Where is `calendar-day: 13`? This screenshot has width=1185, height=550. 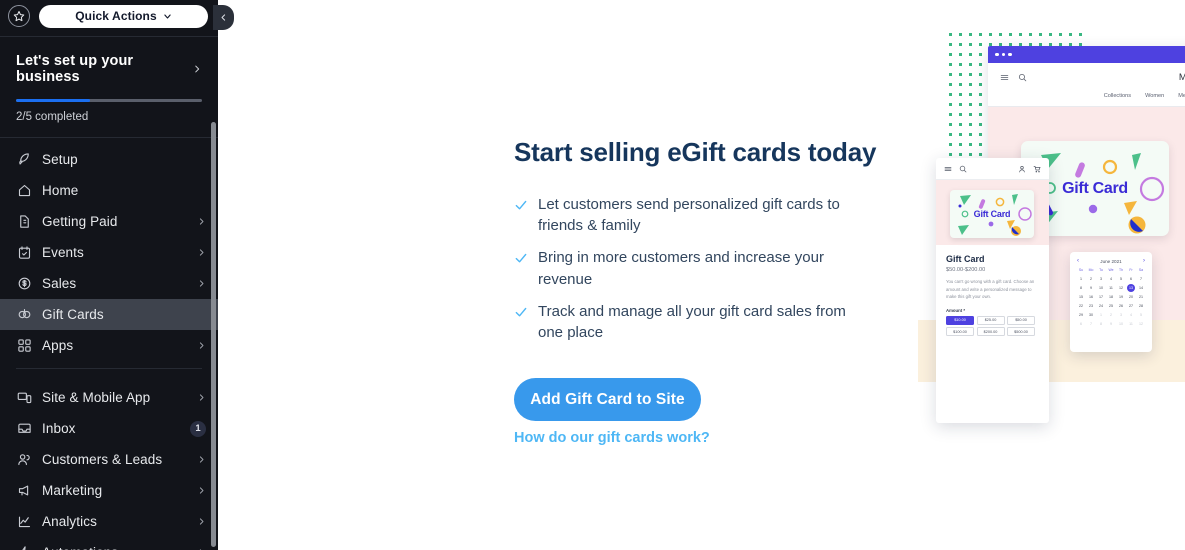 calendar-day: 13 is located at coordinates (1131, 288).